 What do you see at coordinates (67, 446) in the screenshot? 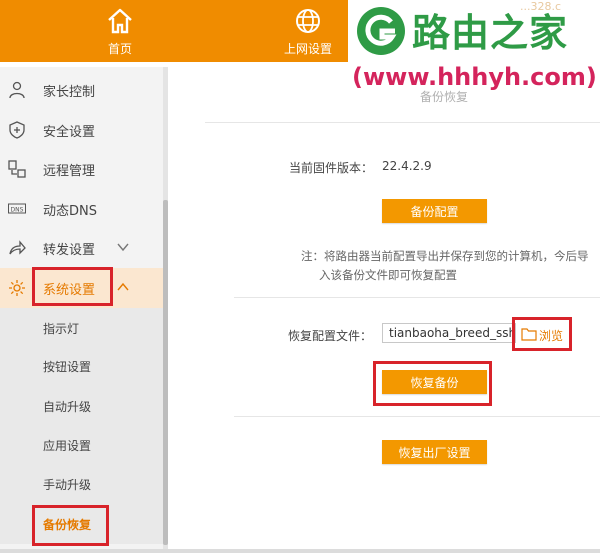
I see `sidebar-subitem-label: 应用设置` at bounding box center [67, 446].